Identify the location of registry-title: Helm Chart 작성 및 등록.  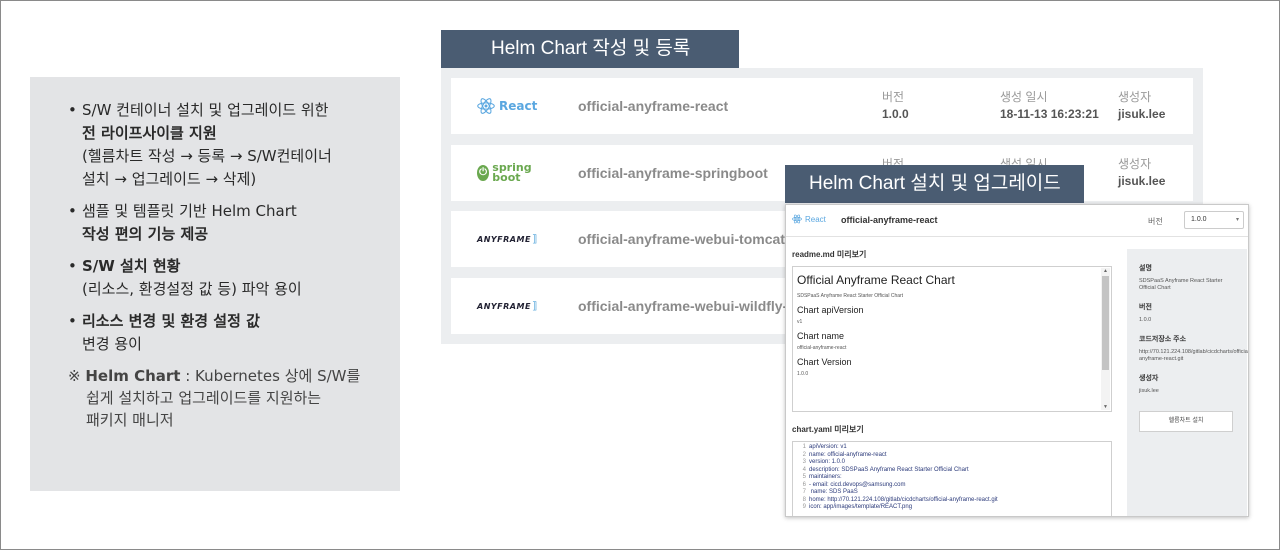
(590, 49).